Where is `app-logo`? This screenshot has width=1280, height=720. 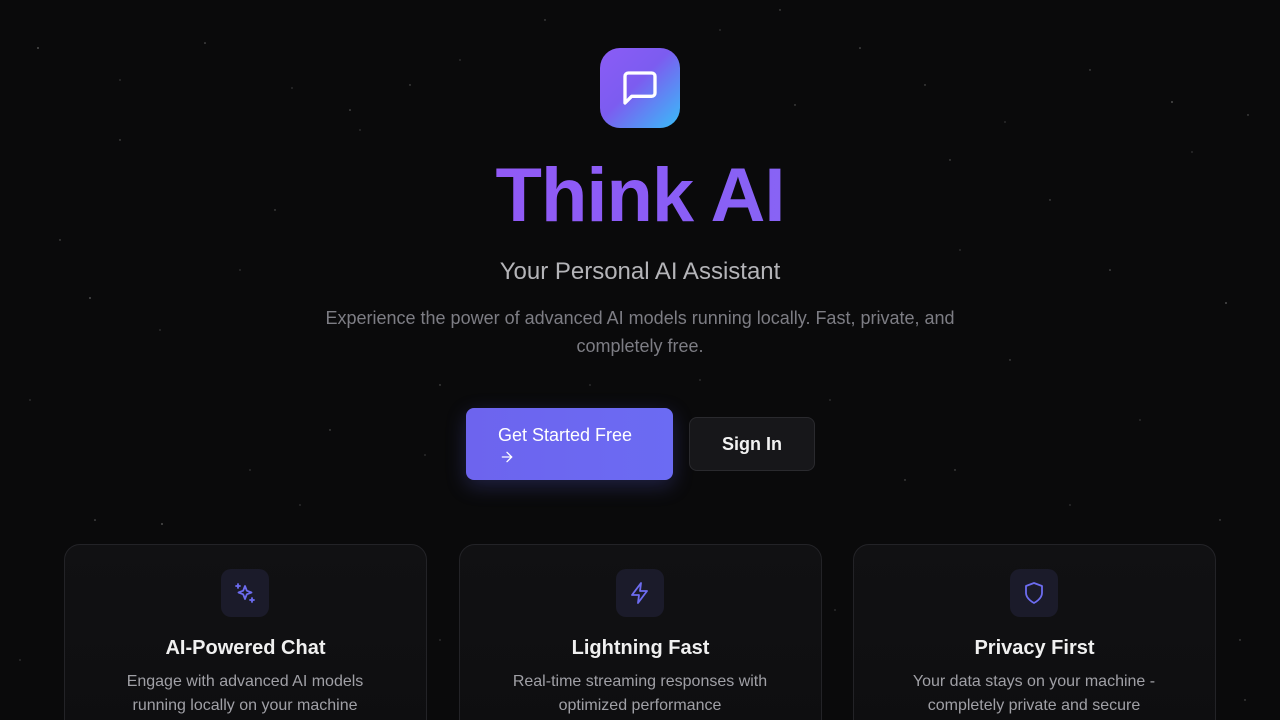 app-logo is located at coordinates (640, 88).